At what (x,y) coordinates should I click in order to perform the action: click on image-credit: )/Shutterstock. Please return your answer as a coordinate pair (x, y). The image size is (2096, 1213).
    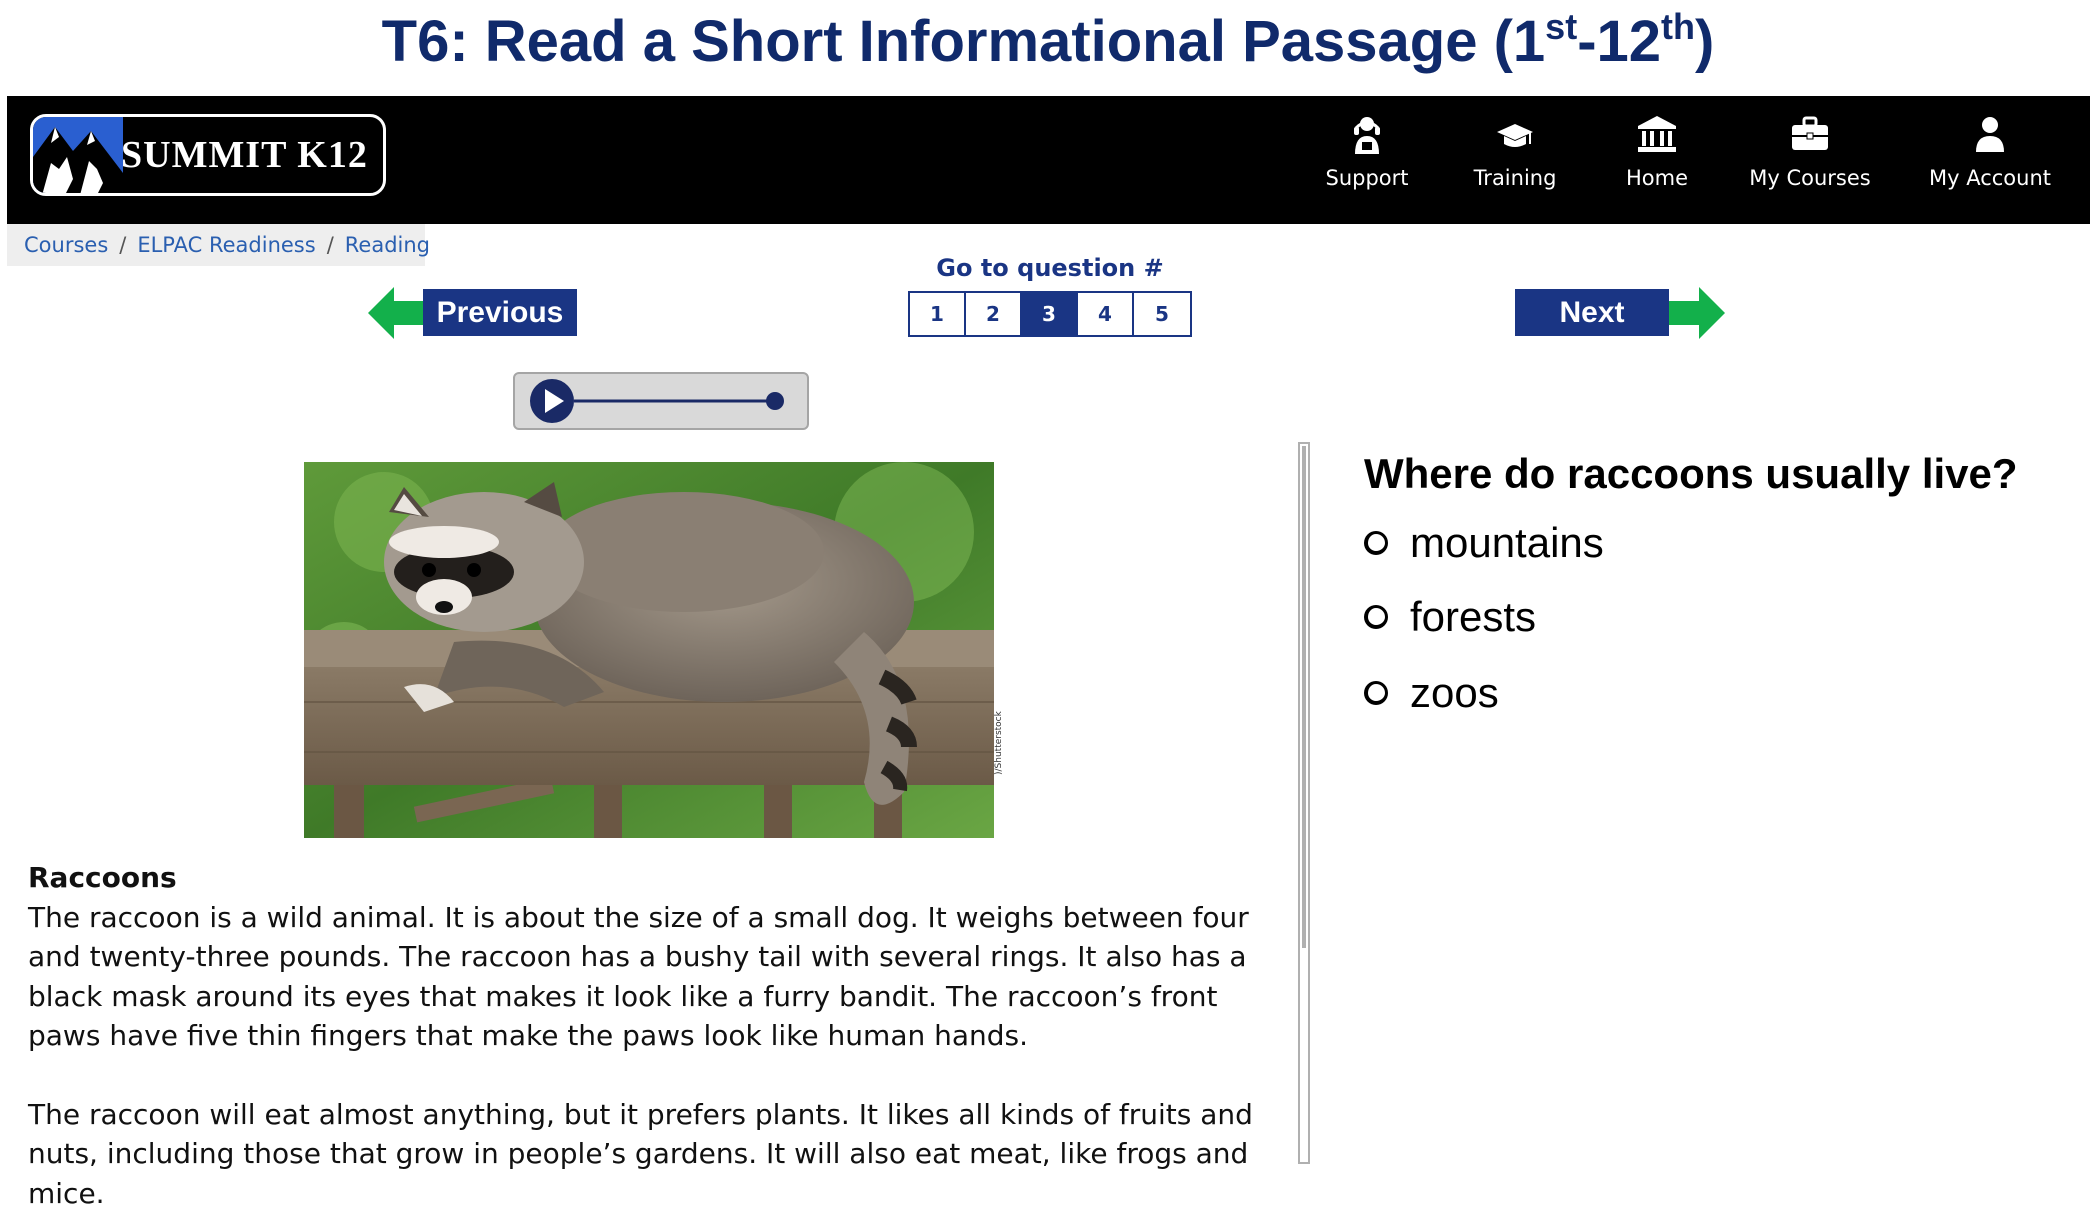
    Looking at the image, I should click on (999, 743).